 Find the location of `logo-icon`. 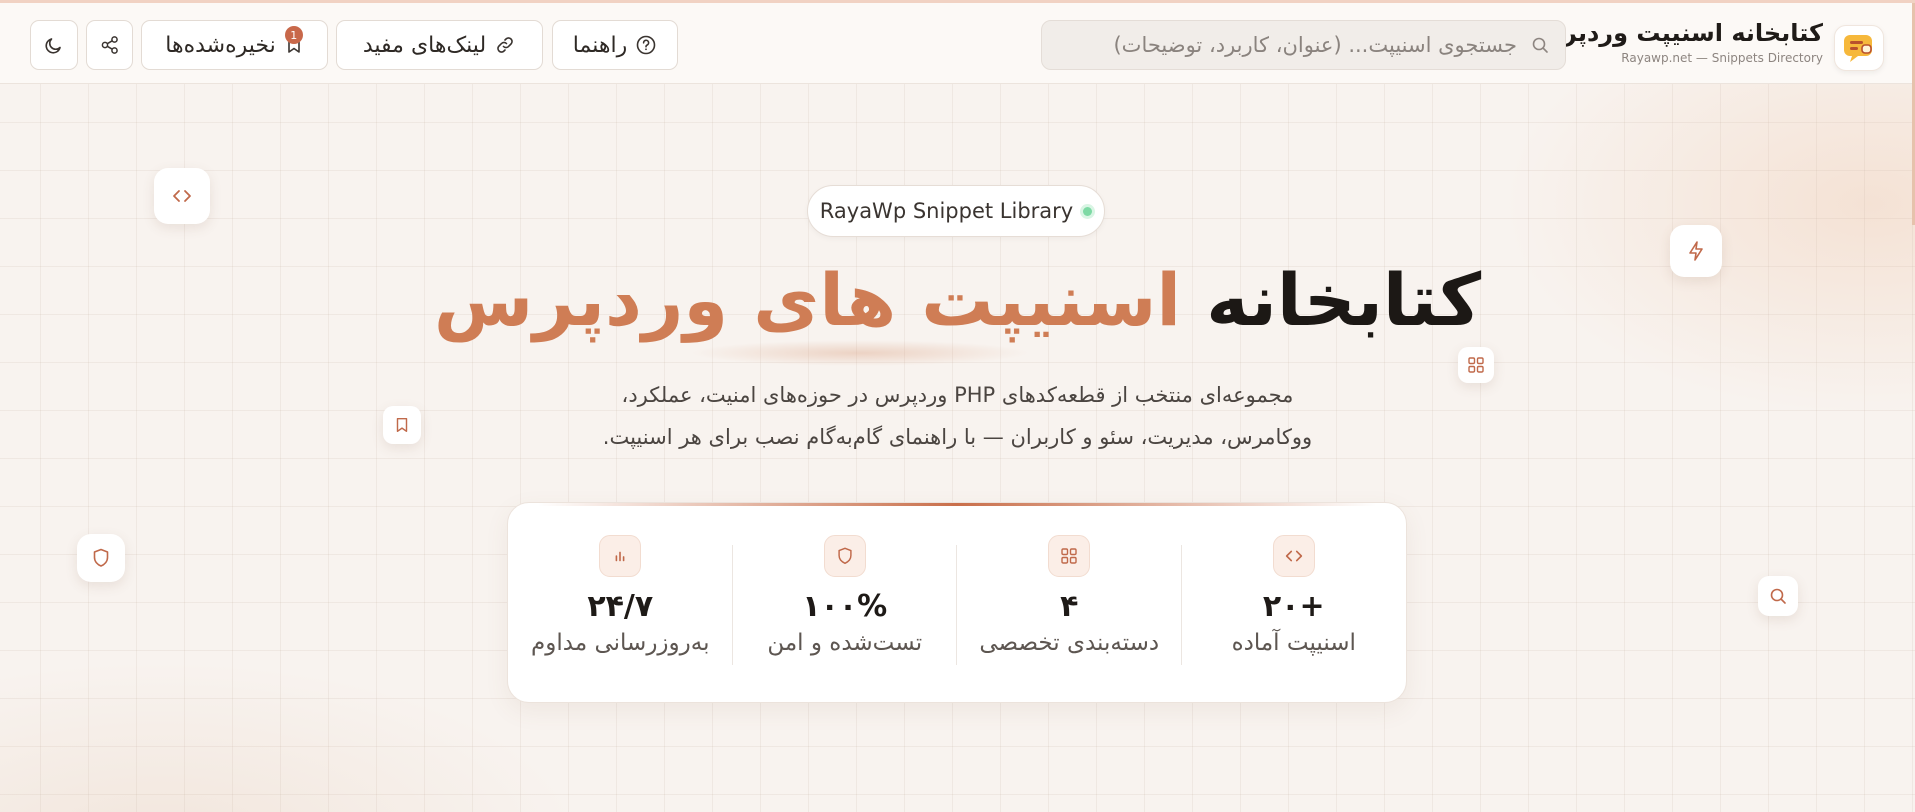

logo-icon is located at coordinates (1858, 48).